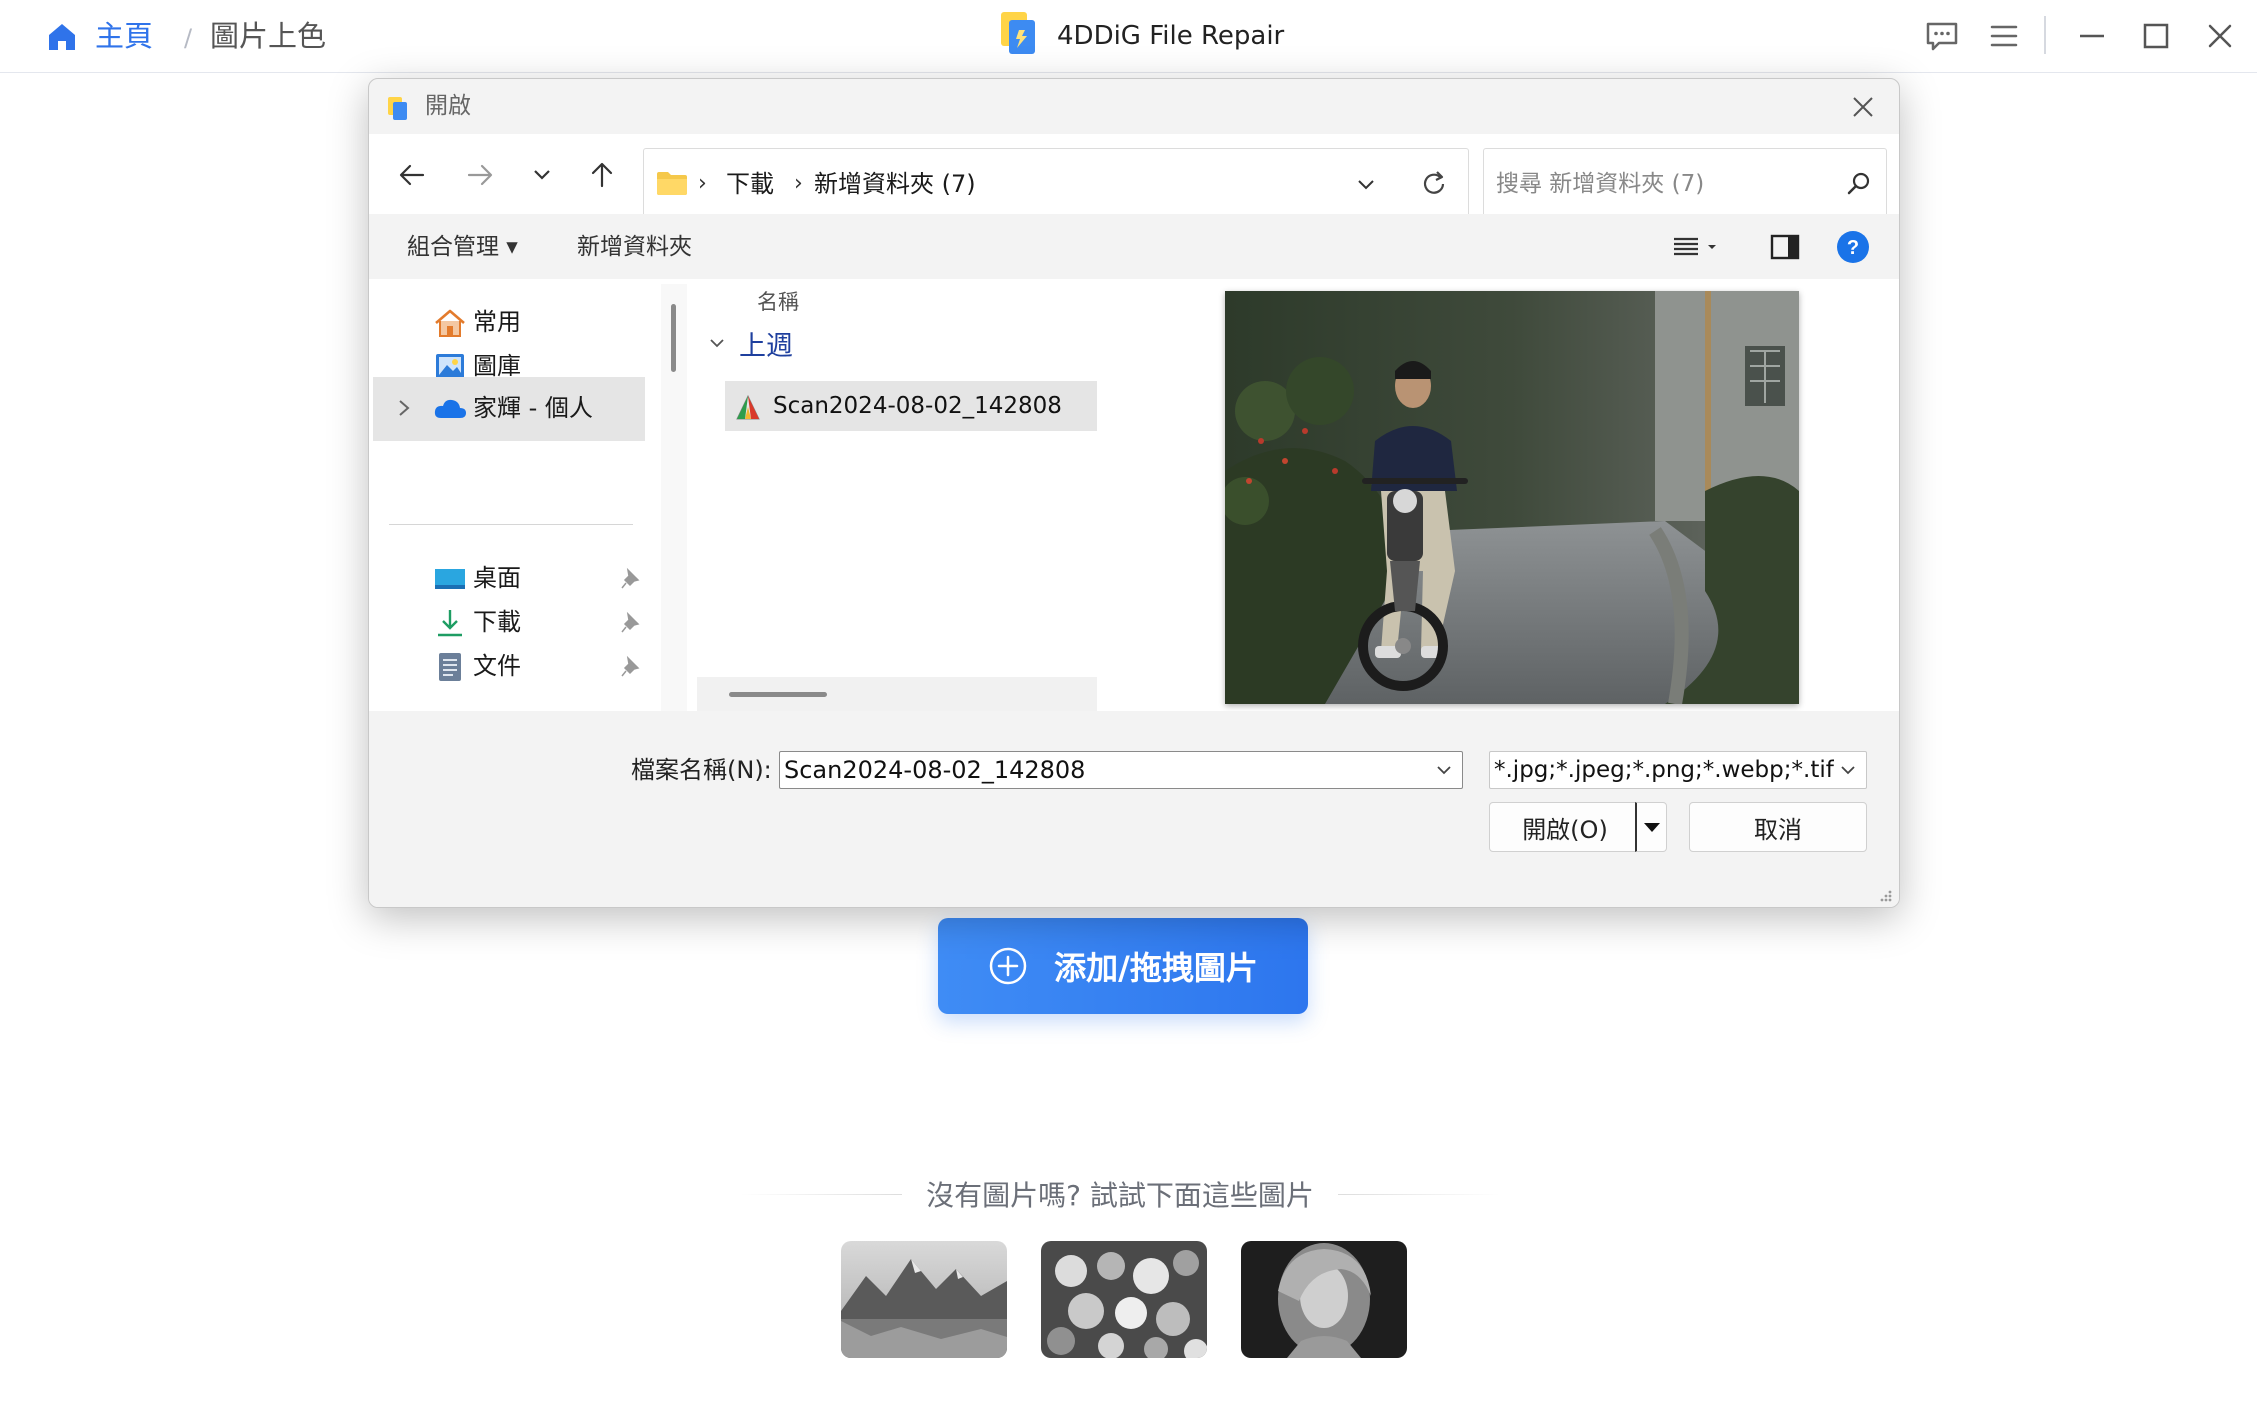 This screenshot has height=1425, width=2257. Describe the element at coordinates (917, 406) in the screenshot. I see `file-name: Scan2024-08-02_142808` at that location.